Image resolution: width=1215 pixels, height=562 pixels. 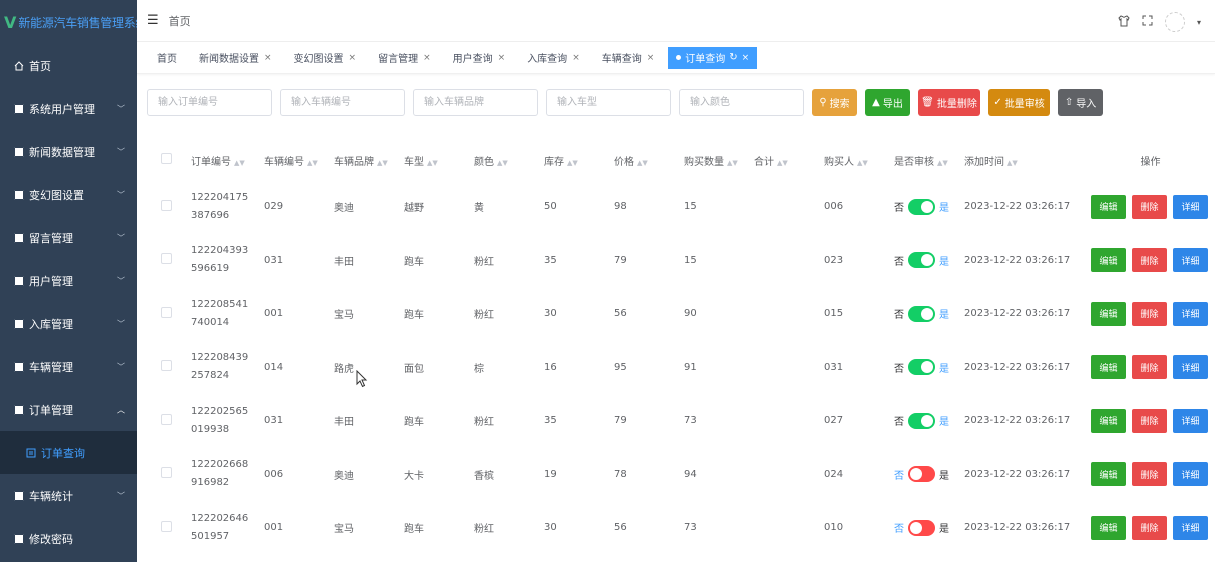 What do you see at coordinates (68, 151) in the screenshot?
I see `sidebar-item-2: 新闻数据管理 ﹀` at bounding box center [68, 151].